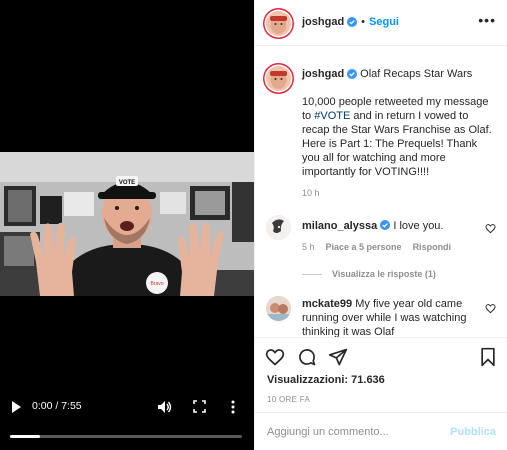 Image resolution: width=507 pixels, height=450 pixels. Describe the element at coordinates (25, 436) in the screenshot. I see `video-progress-fill` at that location.